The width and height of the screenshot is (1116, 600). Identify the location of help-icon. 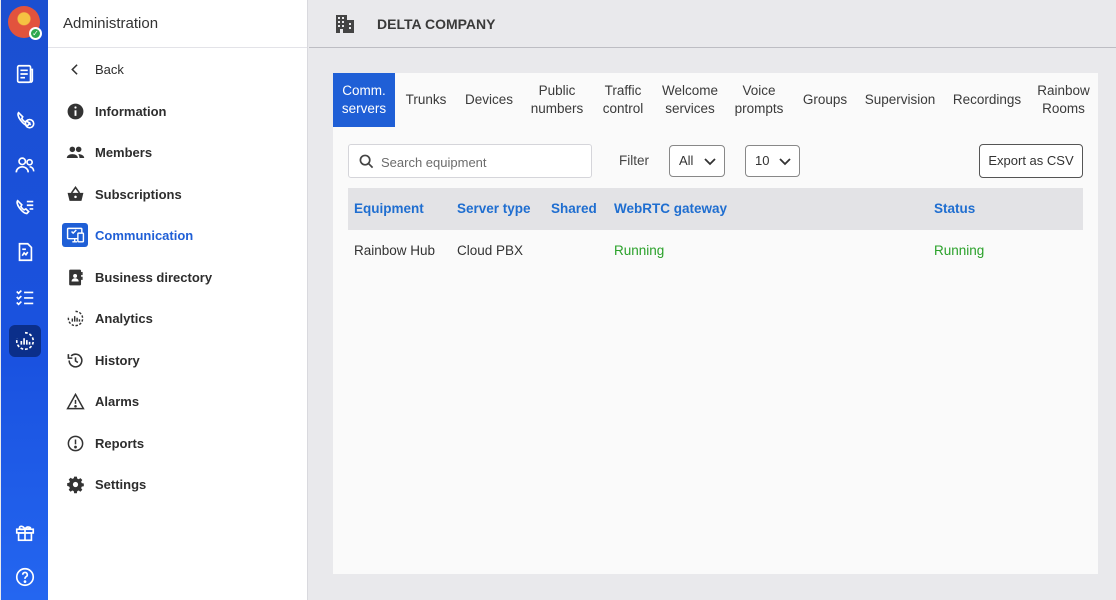
(25, 577).